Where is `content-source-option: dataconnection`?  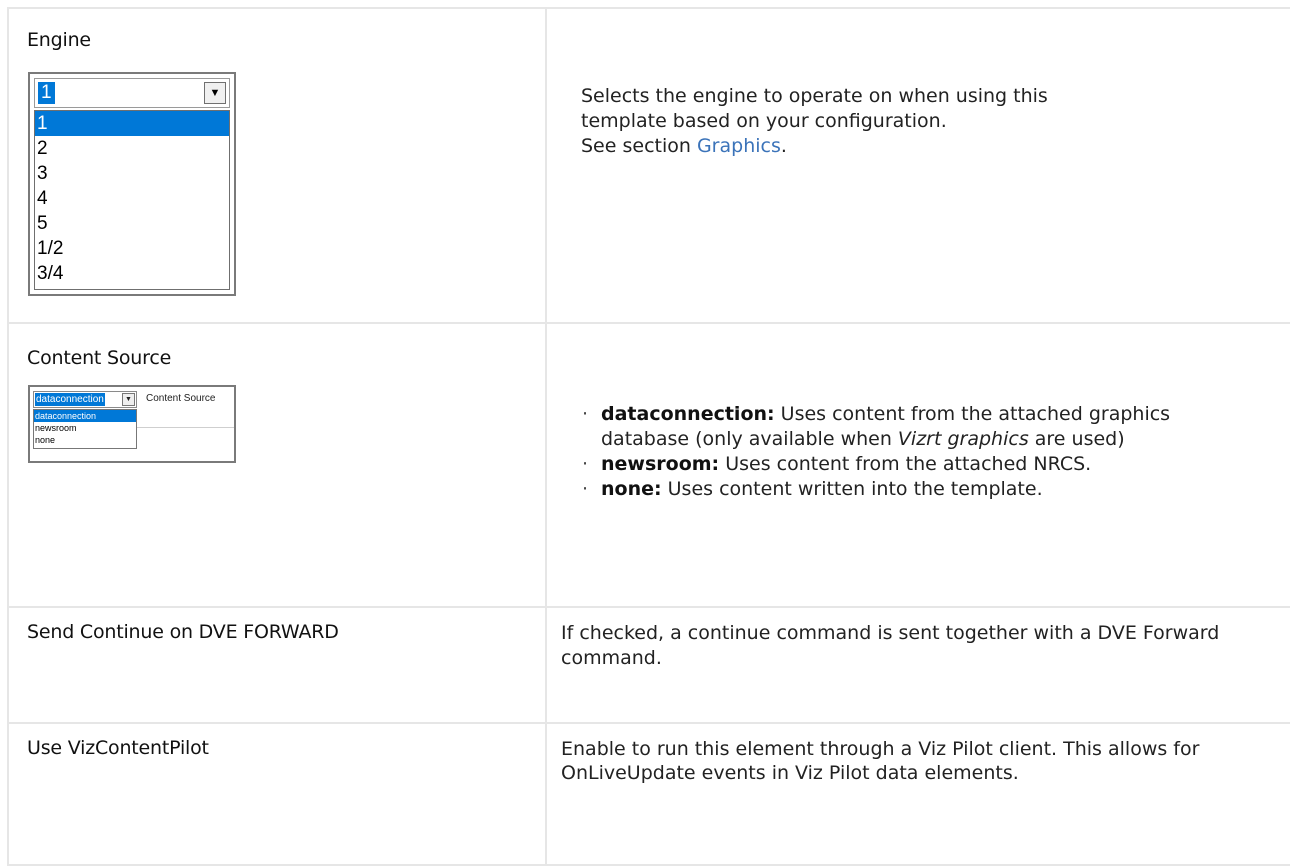
content-source-option: dataconnection is located at coordinates (85, 416).